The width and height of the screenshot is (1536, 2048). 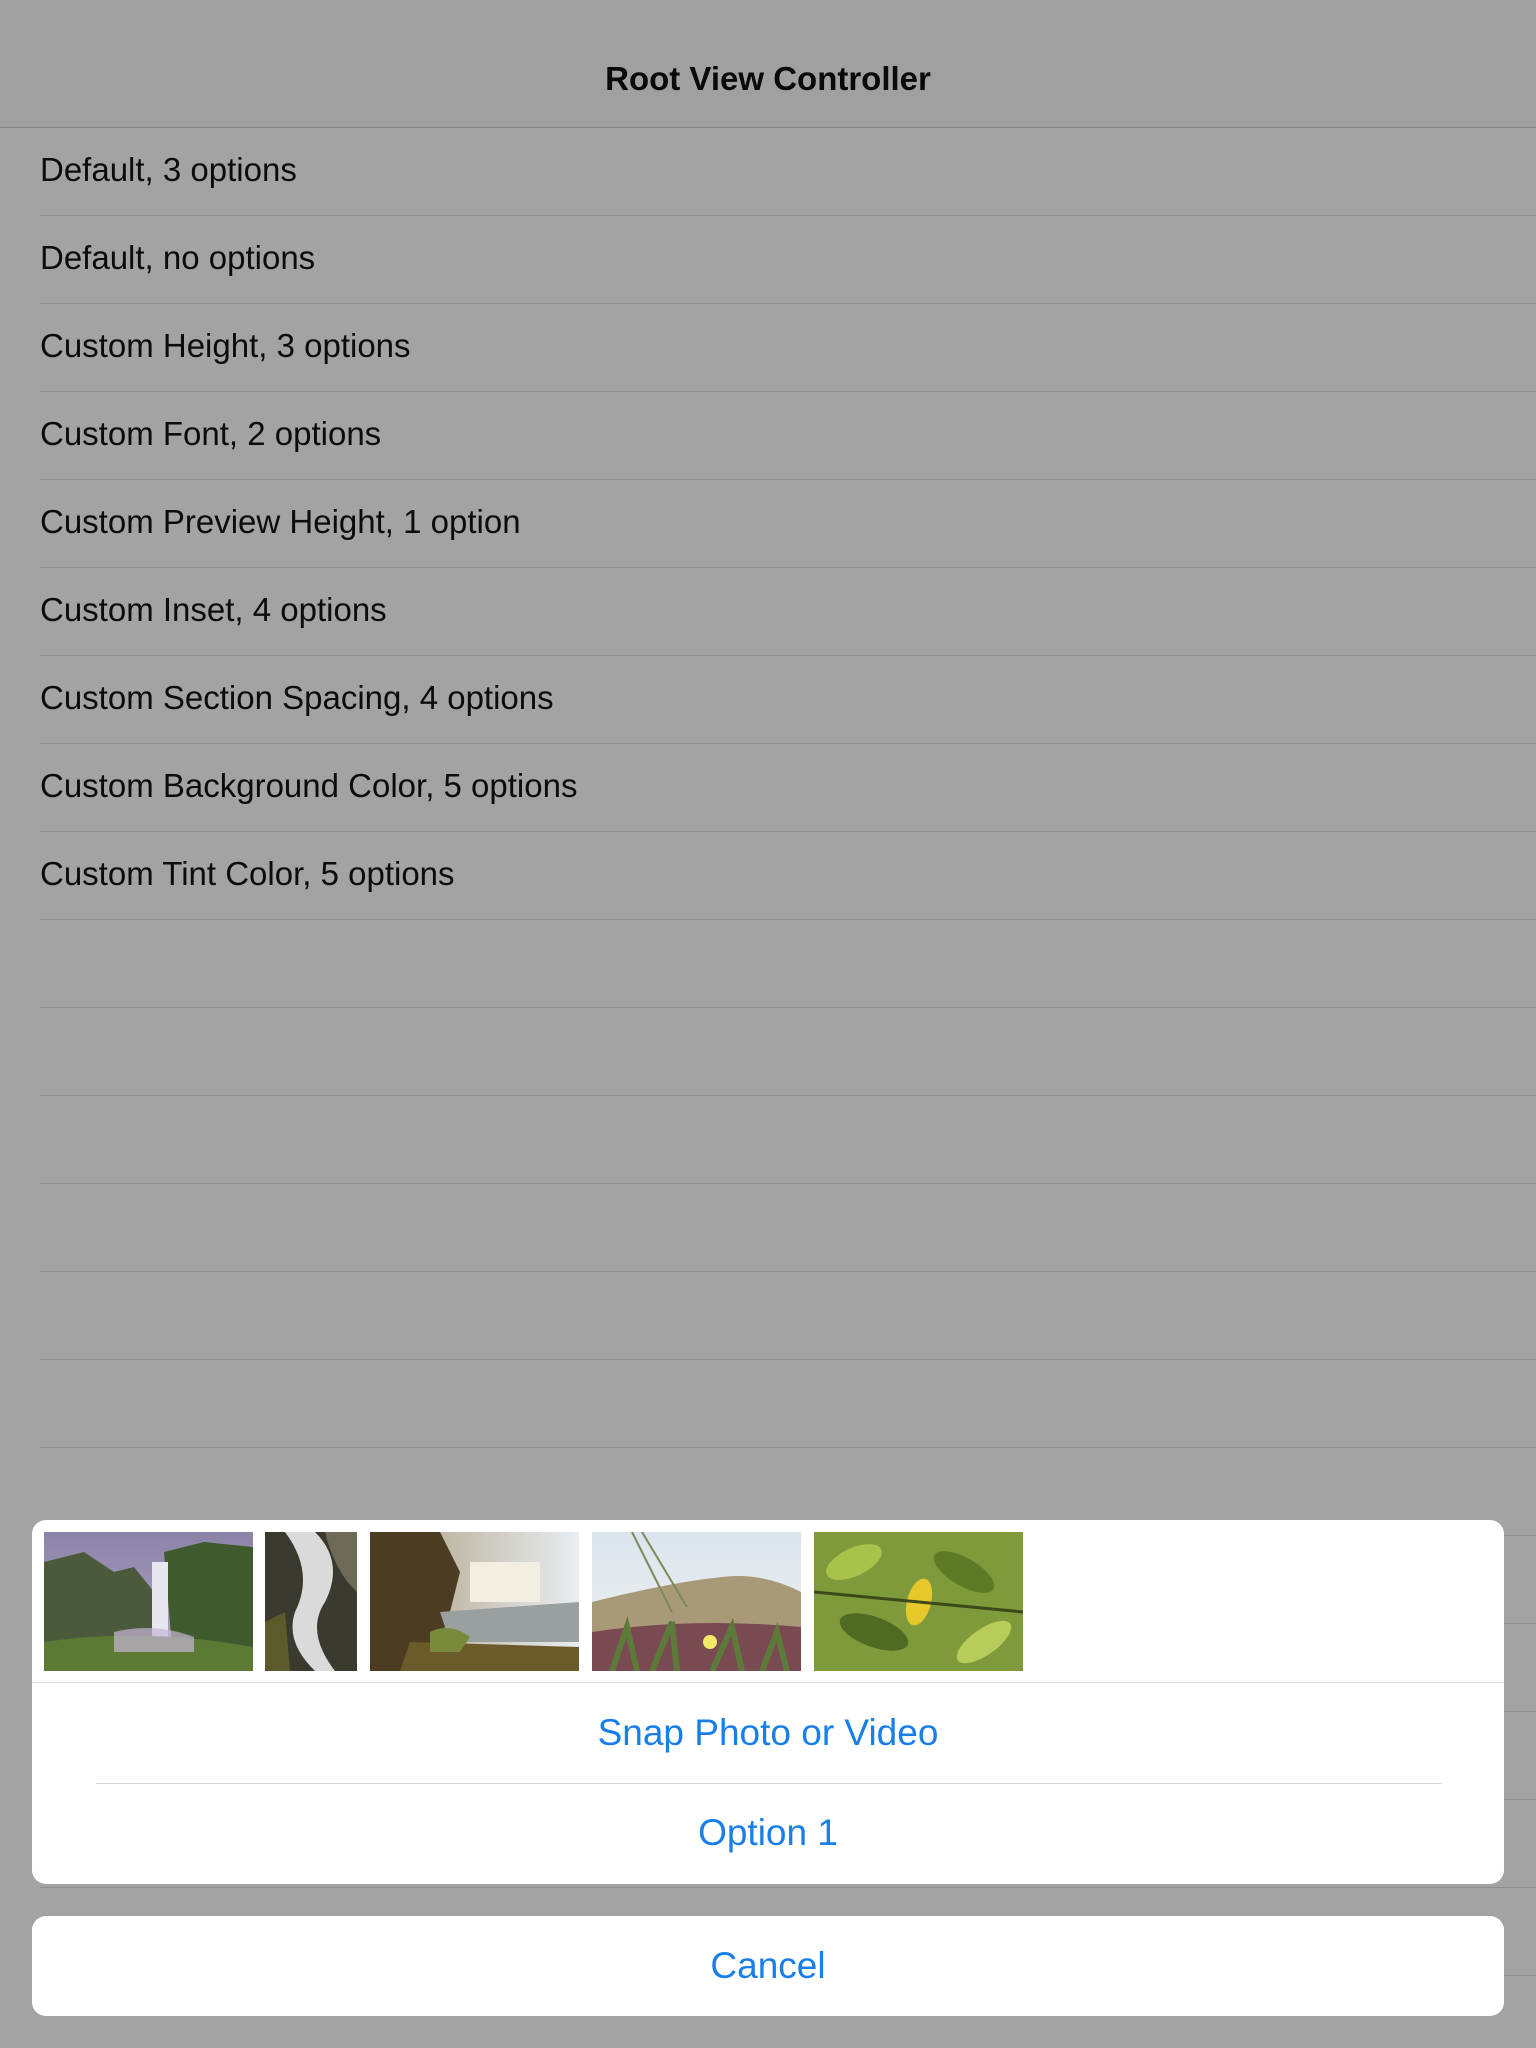 I want to click on photo-thumbnail-waterfall-cliff, so click(x=148, y=1601).